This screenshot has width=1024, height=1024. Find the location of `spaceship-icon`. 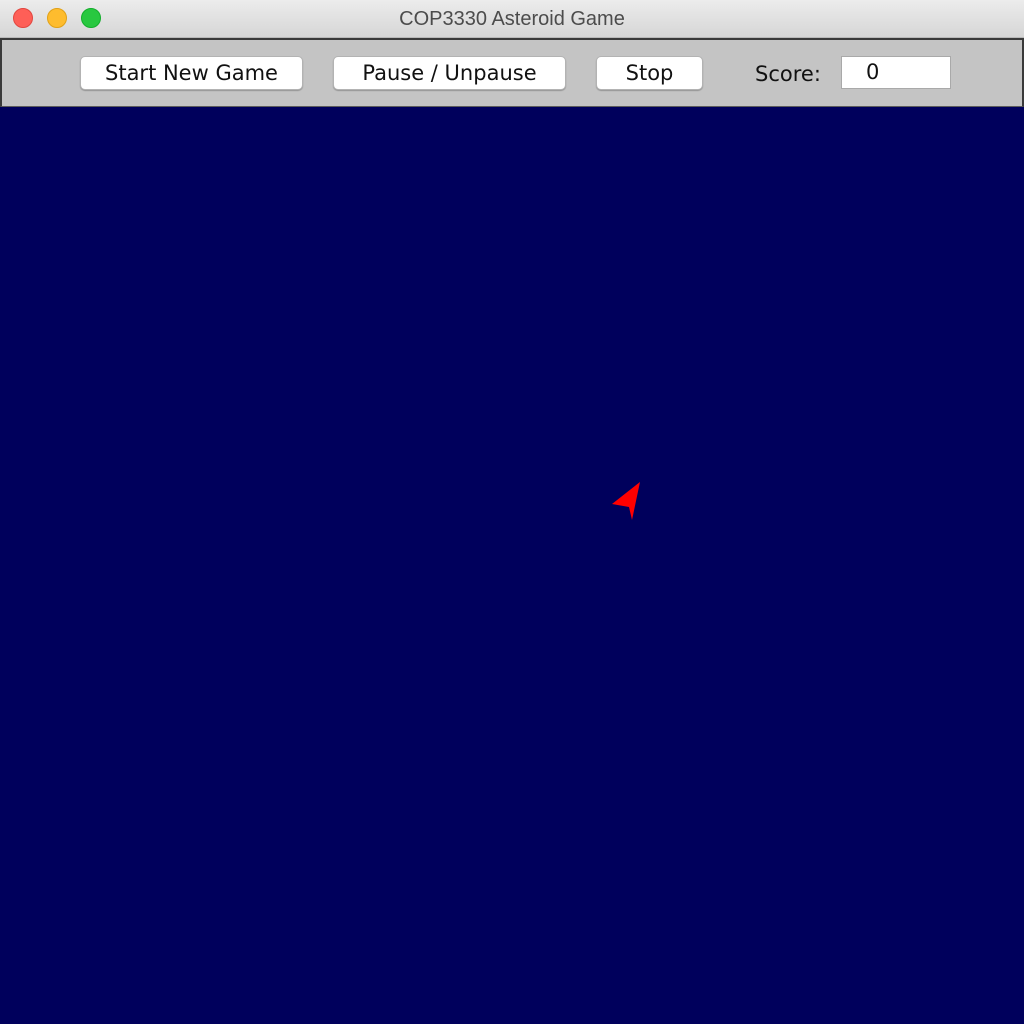

spaceship-icon is located at coordinates (626, 501).